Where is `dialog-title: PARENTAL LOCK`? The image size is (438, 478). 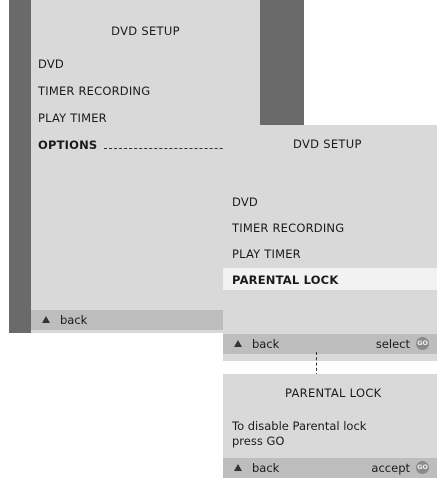 dialog-title: PARENTAL LOCK is located at coordinates (333, 393).